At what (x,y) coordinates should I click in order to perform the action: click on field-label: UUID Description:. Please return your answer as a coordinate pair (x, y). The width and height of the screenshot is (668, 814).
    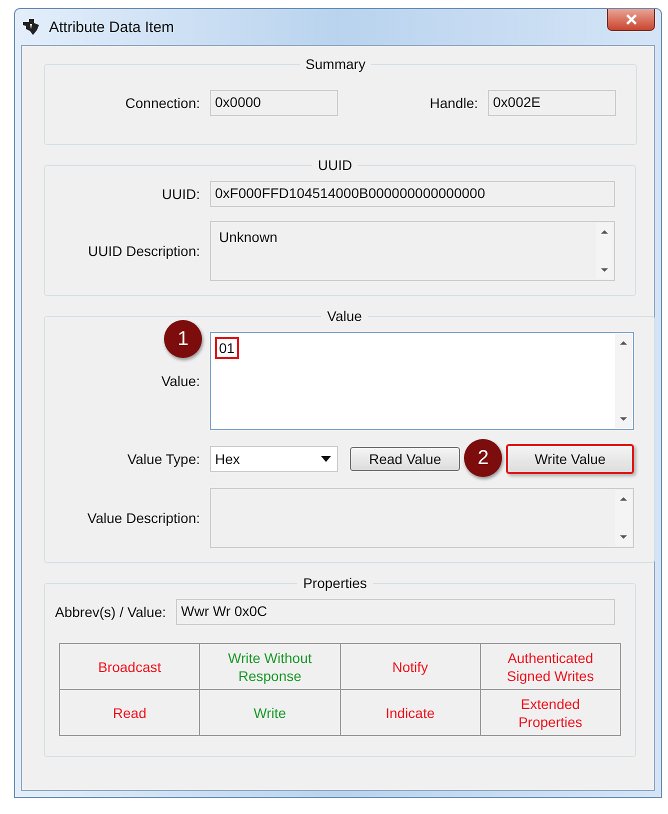
    Looking at the image, I should click on (143, 251).